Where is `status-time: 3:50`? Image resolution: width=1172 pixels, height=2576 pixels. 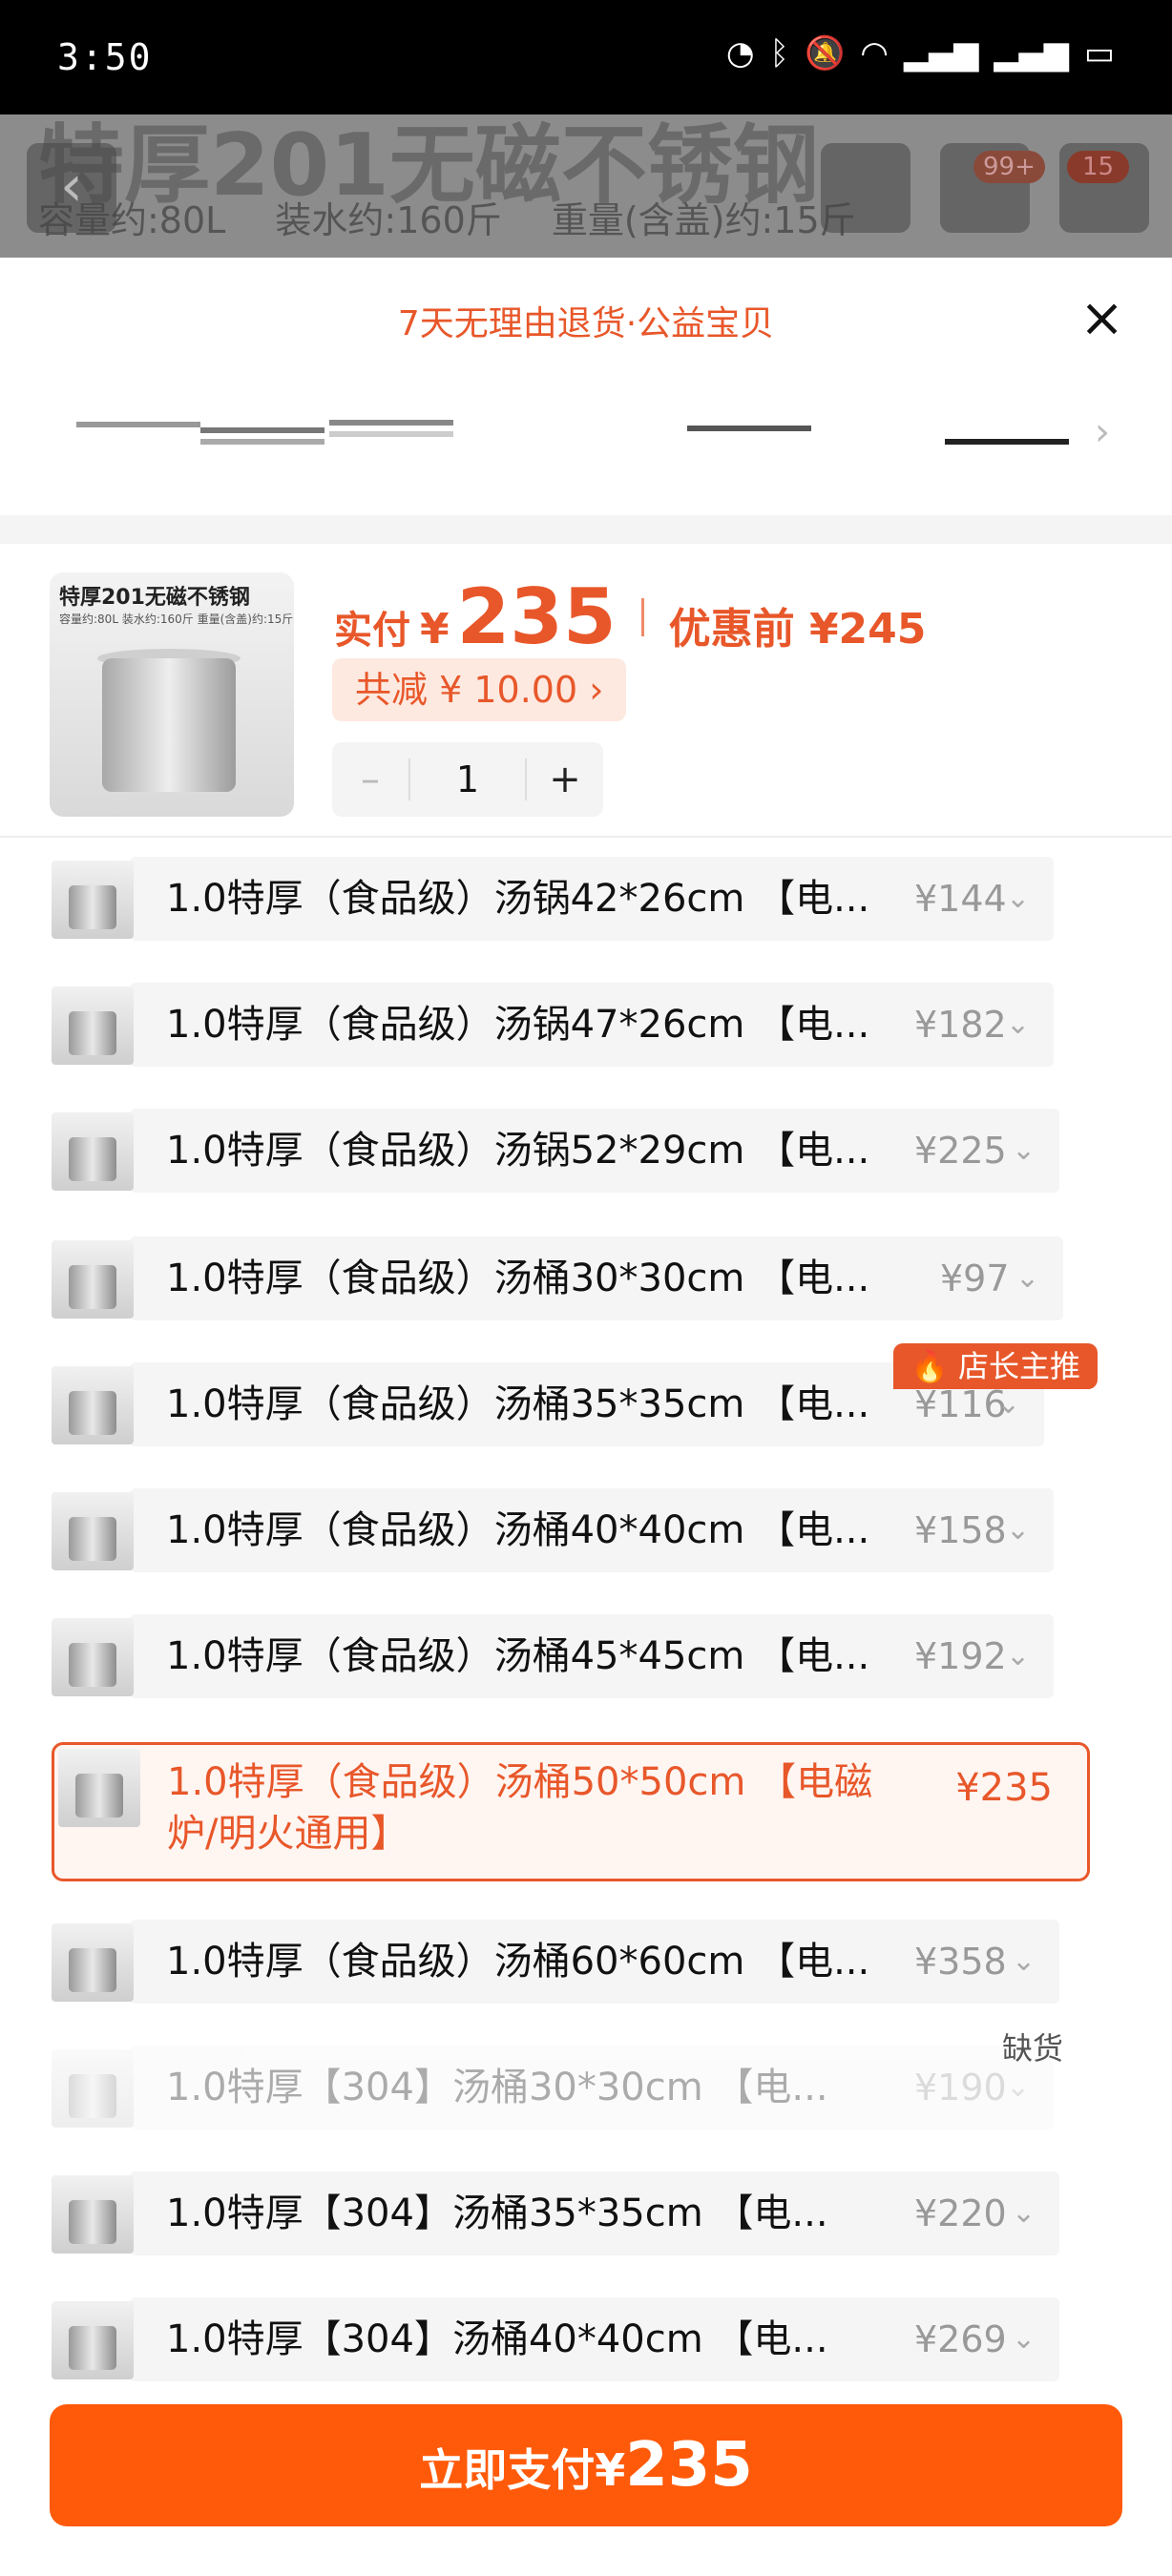 status-time: 3:50 is located at coordinates (105, 57).